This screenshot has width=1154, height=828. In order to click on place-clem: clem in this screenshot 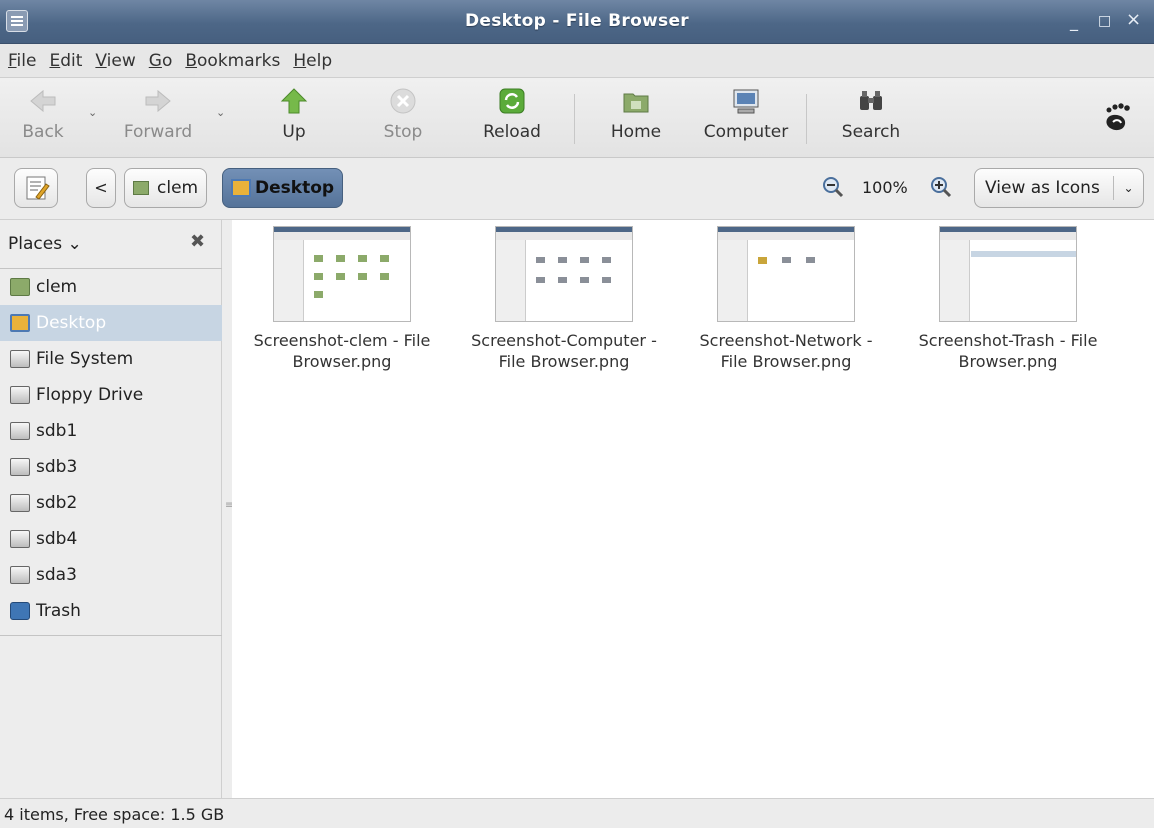, I will do `click(111, 287)`.